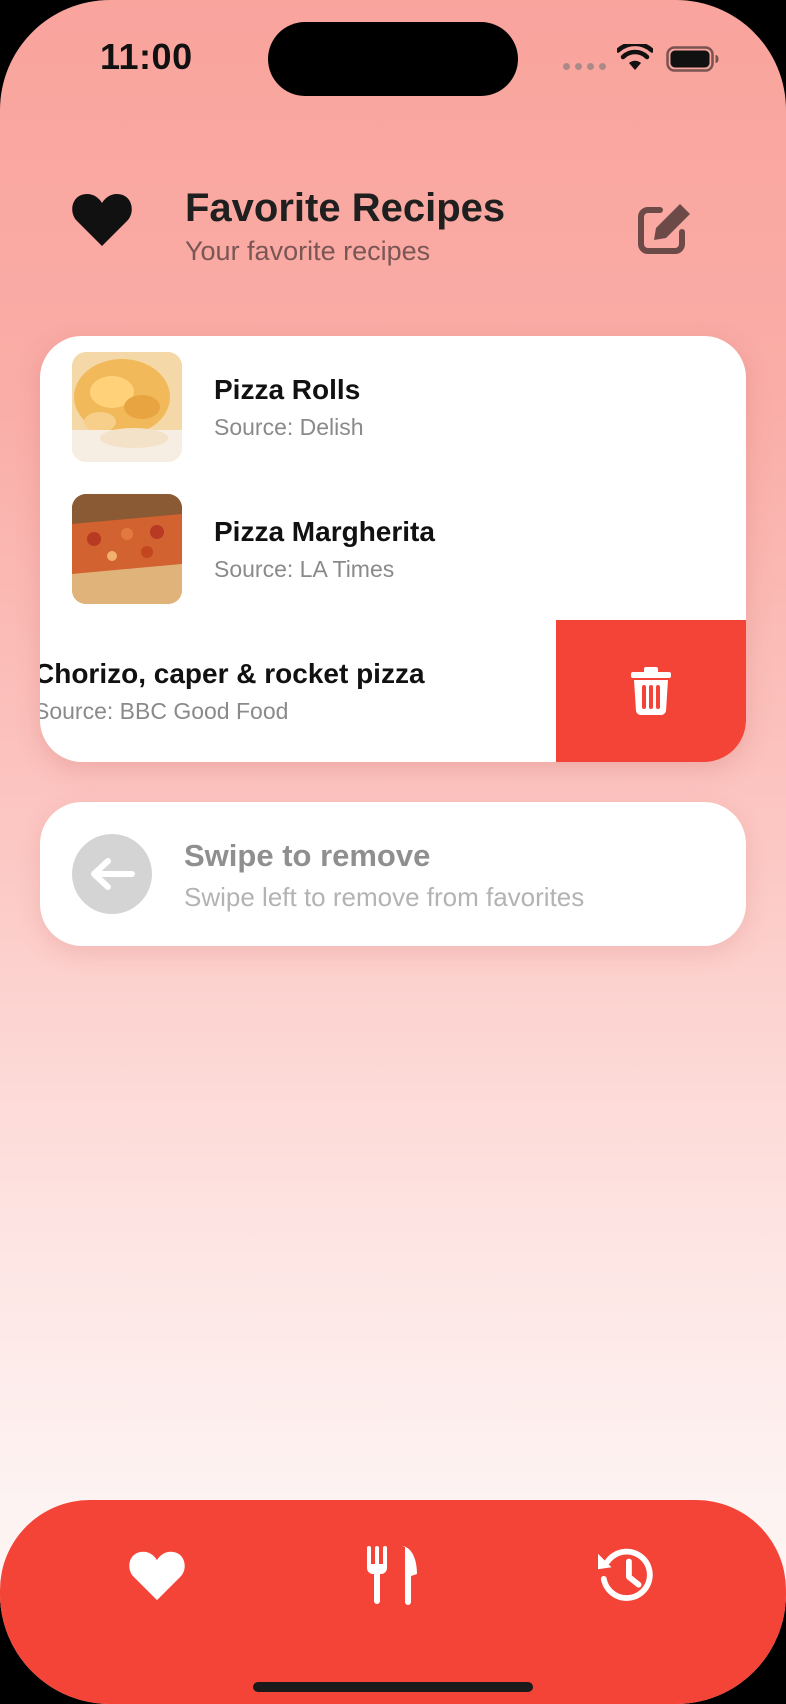 This screenshot has width=786, height=1704. Describe the element at coordinates (324, 531) in the screenshot. I see `recipe-title: Pizza Margherita` at that location.